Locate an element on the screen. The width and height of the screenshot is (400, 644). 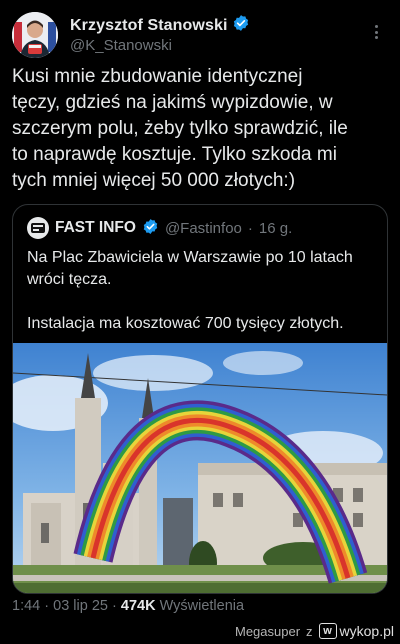
more-options-icon is located at coordinates (376, 32).